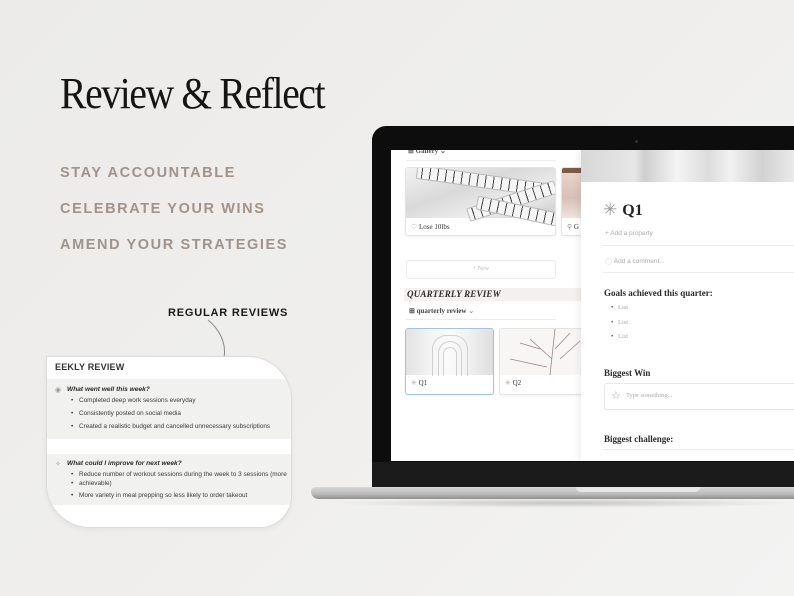  I want to click on new-button: + New, so click(481, 269).